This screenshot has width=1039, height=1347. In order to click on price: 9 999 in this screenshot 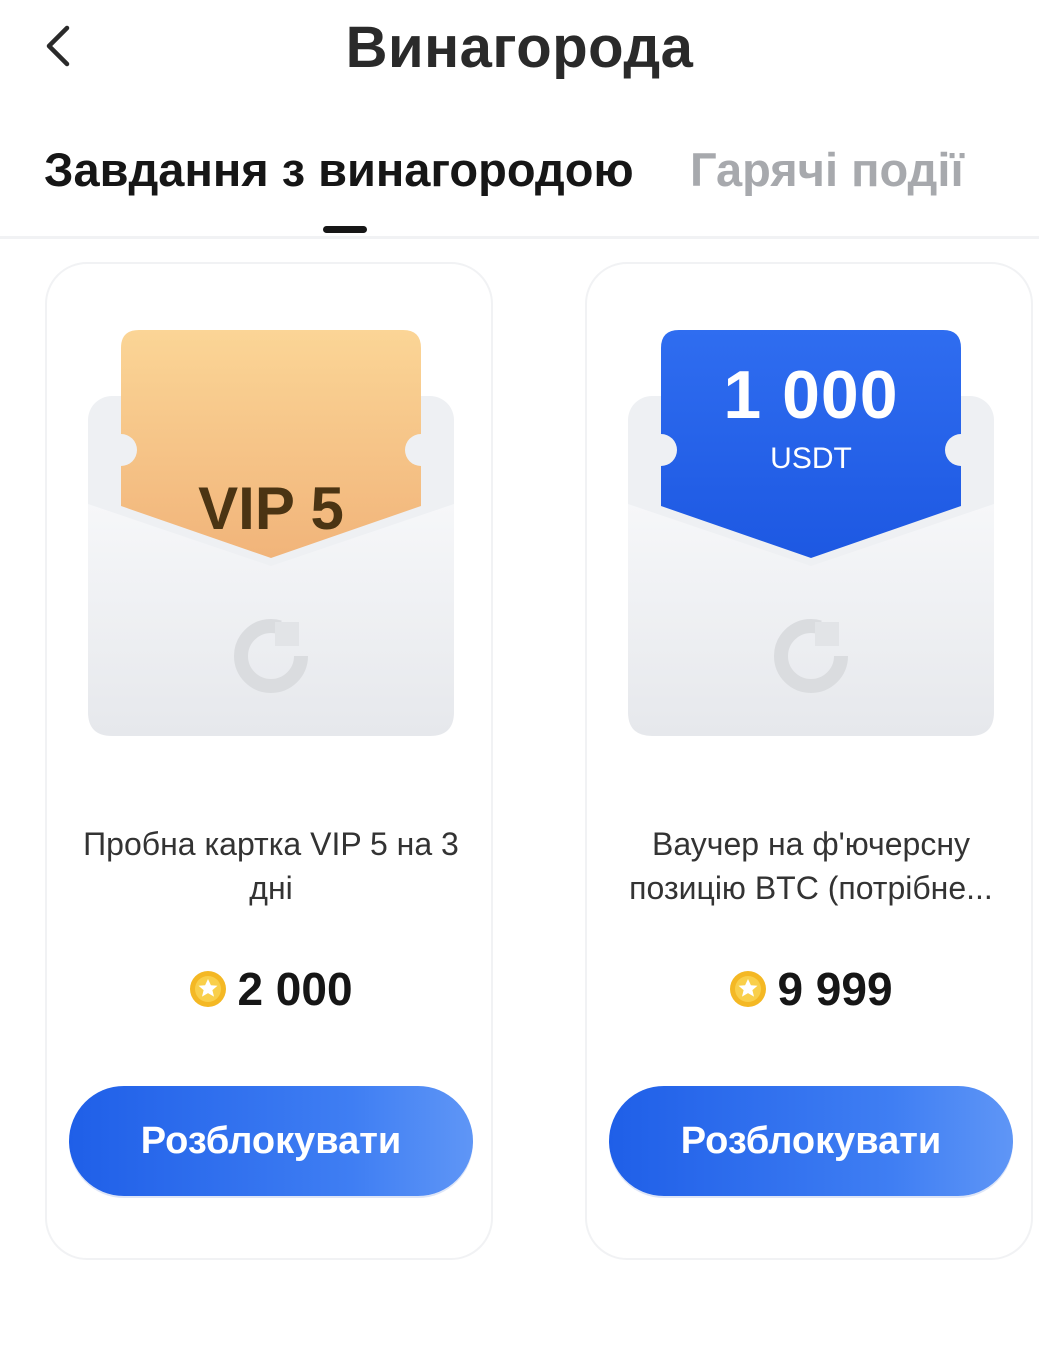, I will do `click(811, 989)`.